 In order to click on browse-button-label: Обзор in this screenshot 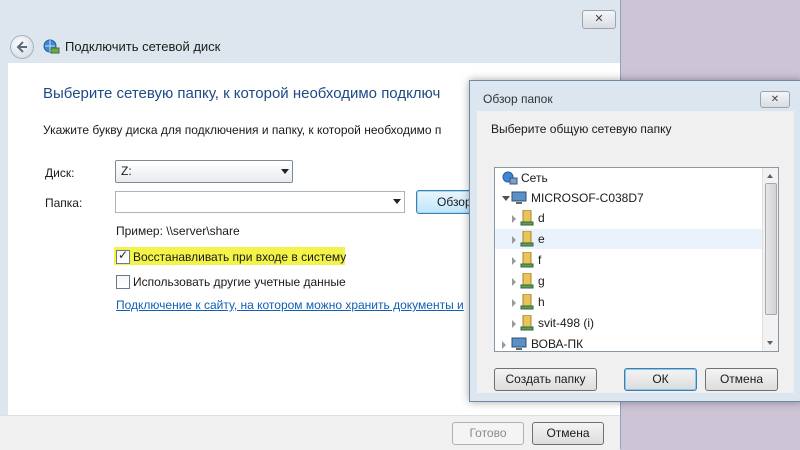, I will do `click(454, 202)`.